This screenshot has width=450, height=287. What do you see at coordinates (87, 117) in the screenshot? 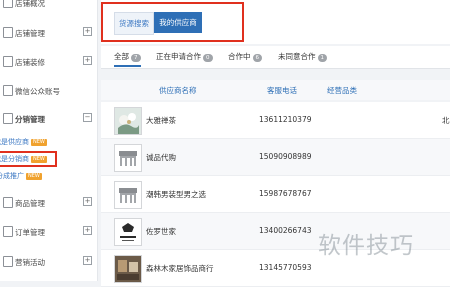
I see `collapse-icon: −` at bounding box center [87, 117].